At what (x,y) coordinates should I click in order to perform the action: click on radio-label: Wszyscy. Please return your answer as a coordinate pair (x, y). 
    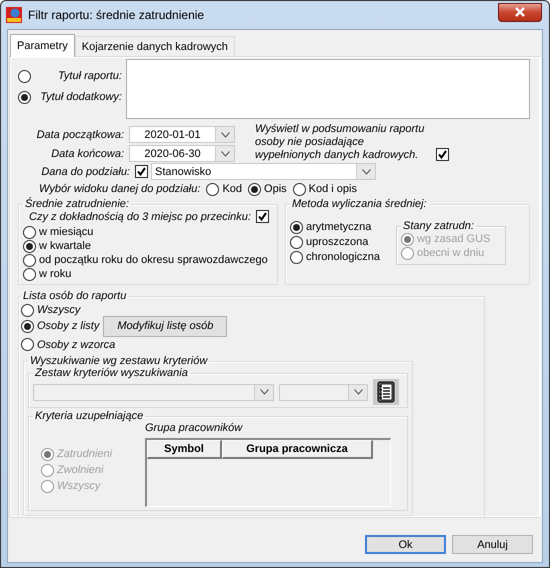
    Looking at the image, I should click on (58, 310).